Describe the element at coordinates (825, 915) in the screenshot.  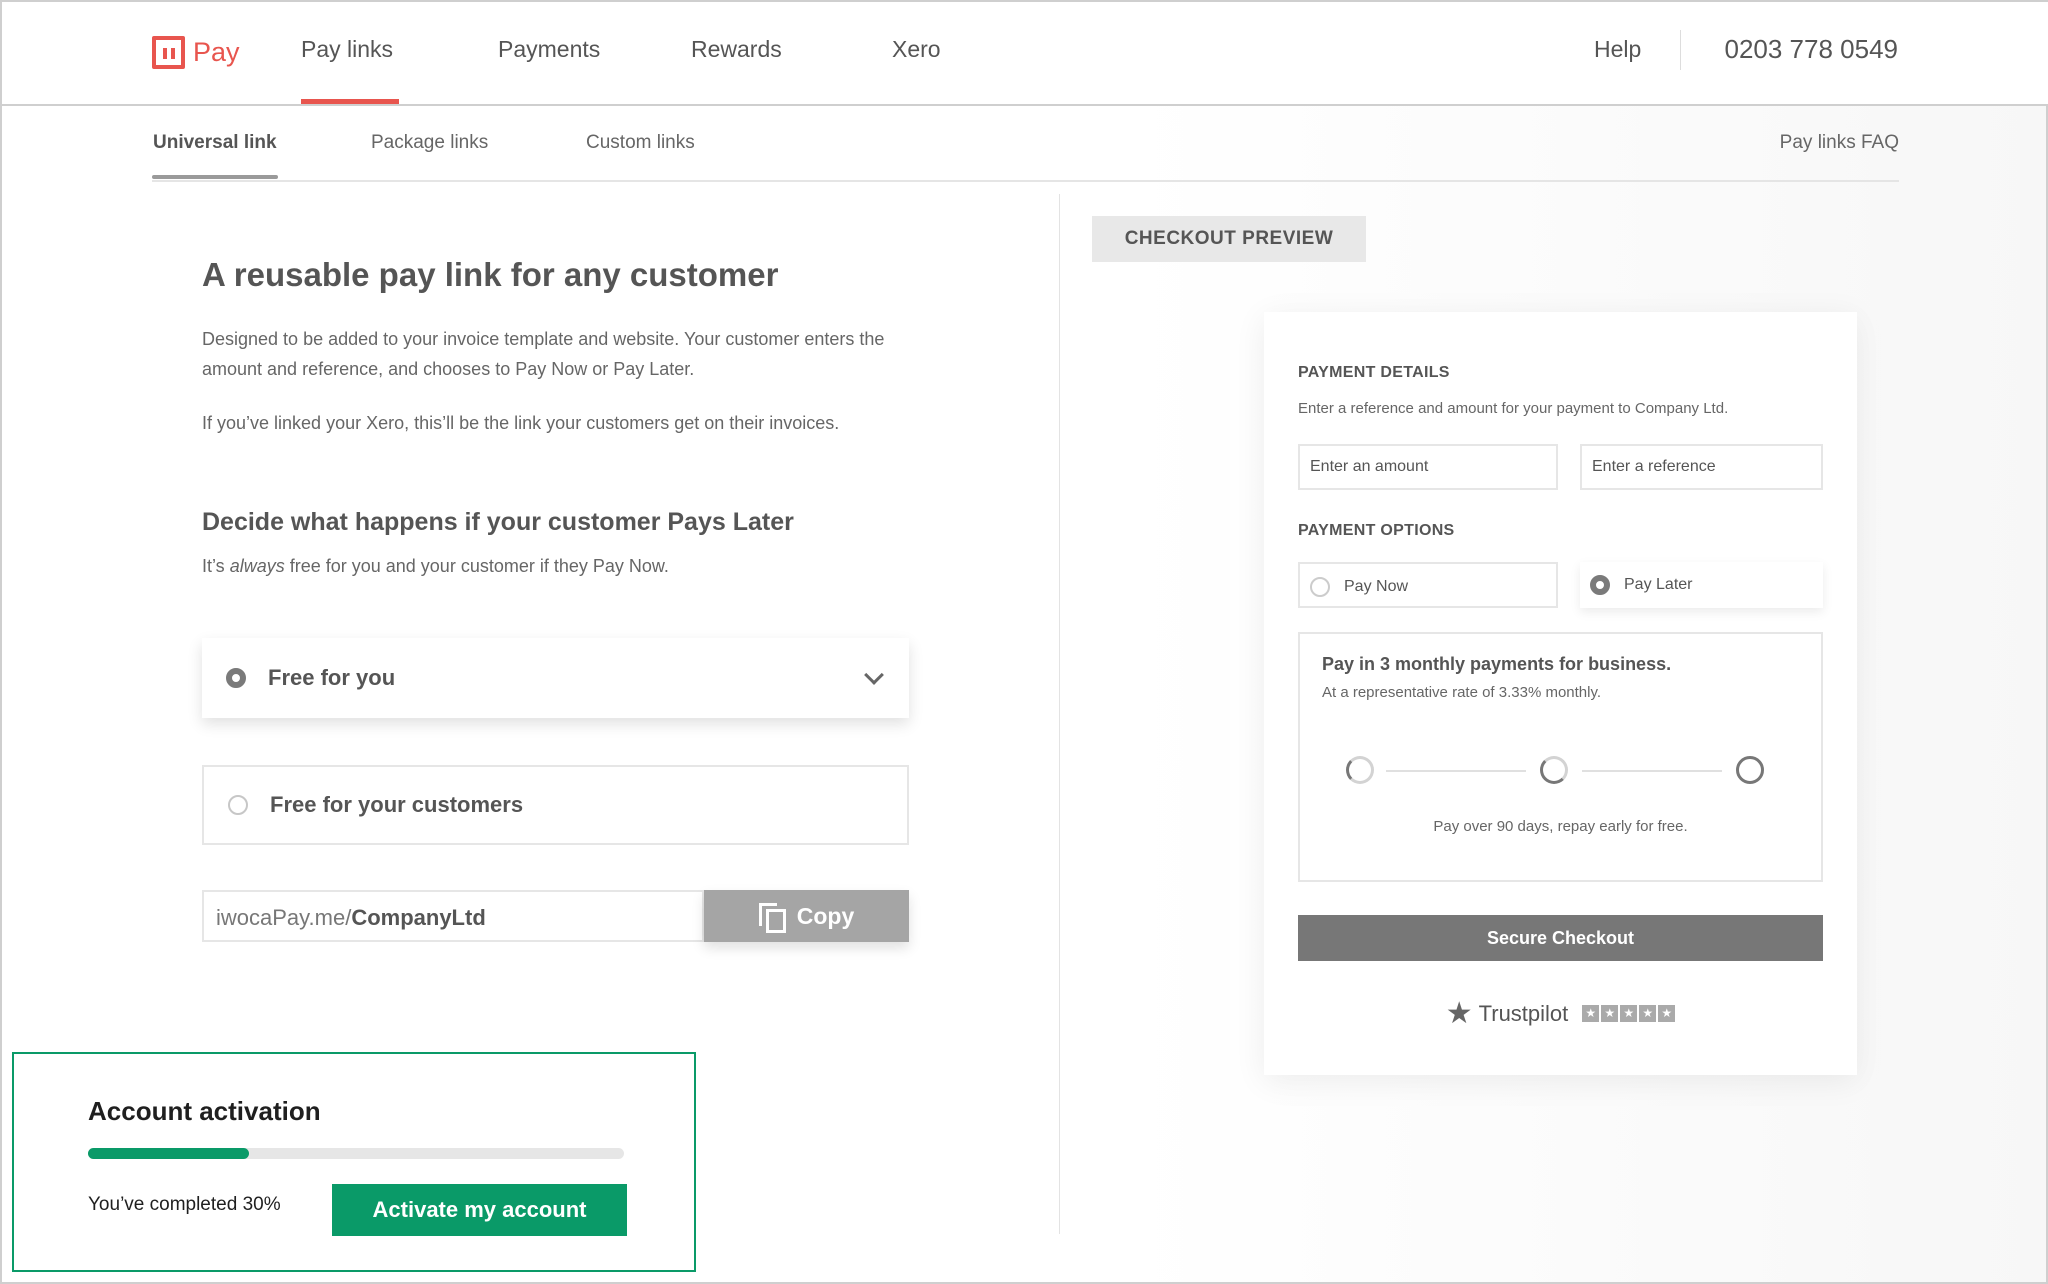
I see `copy-label: Copy` at that location.